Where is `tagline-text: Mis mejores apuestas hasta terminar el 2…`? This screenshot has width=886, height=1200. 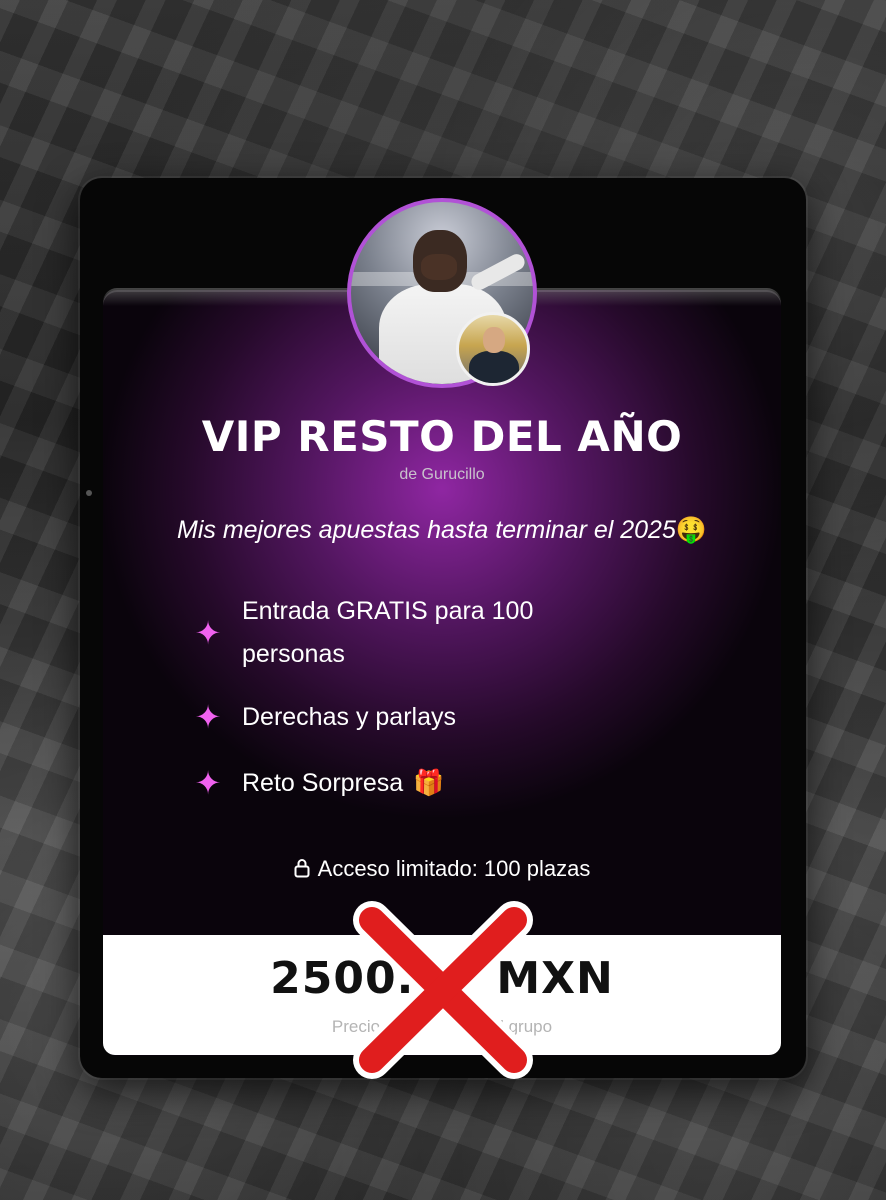 tagline-text: Mis mejores apuestas hasta terminar el 2… is located at coordinates (426, 530).